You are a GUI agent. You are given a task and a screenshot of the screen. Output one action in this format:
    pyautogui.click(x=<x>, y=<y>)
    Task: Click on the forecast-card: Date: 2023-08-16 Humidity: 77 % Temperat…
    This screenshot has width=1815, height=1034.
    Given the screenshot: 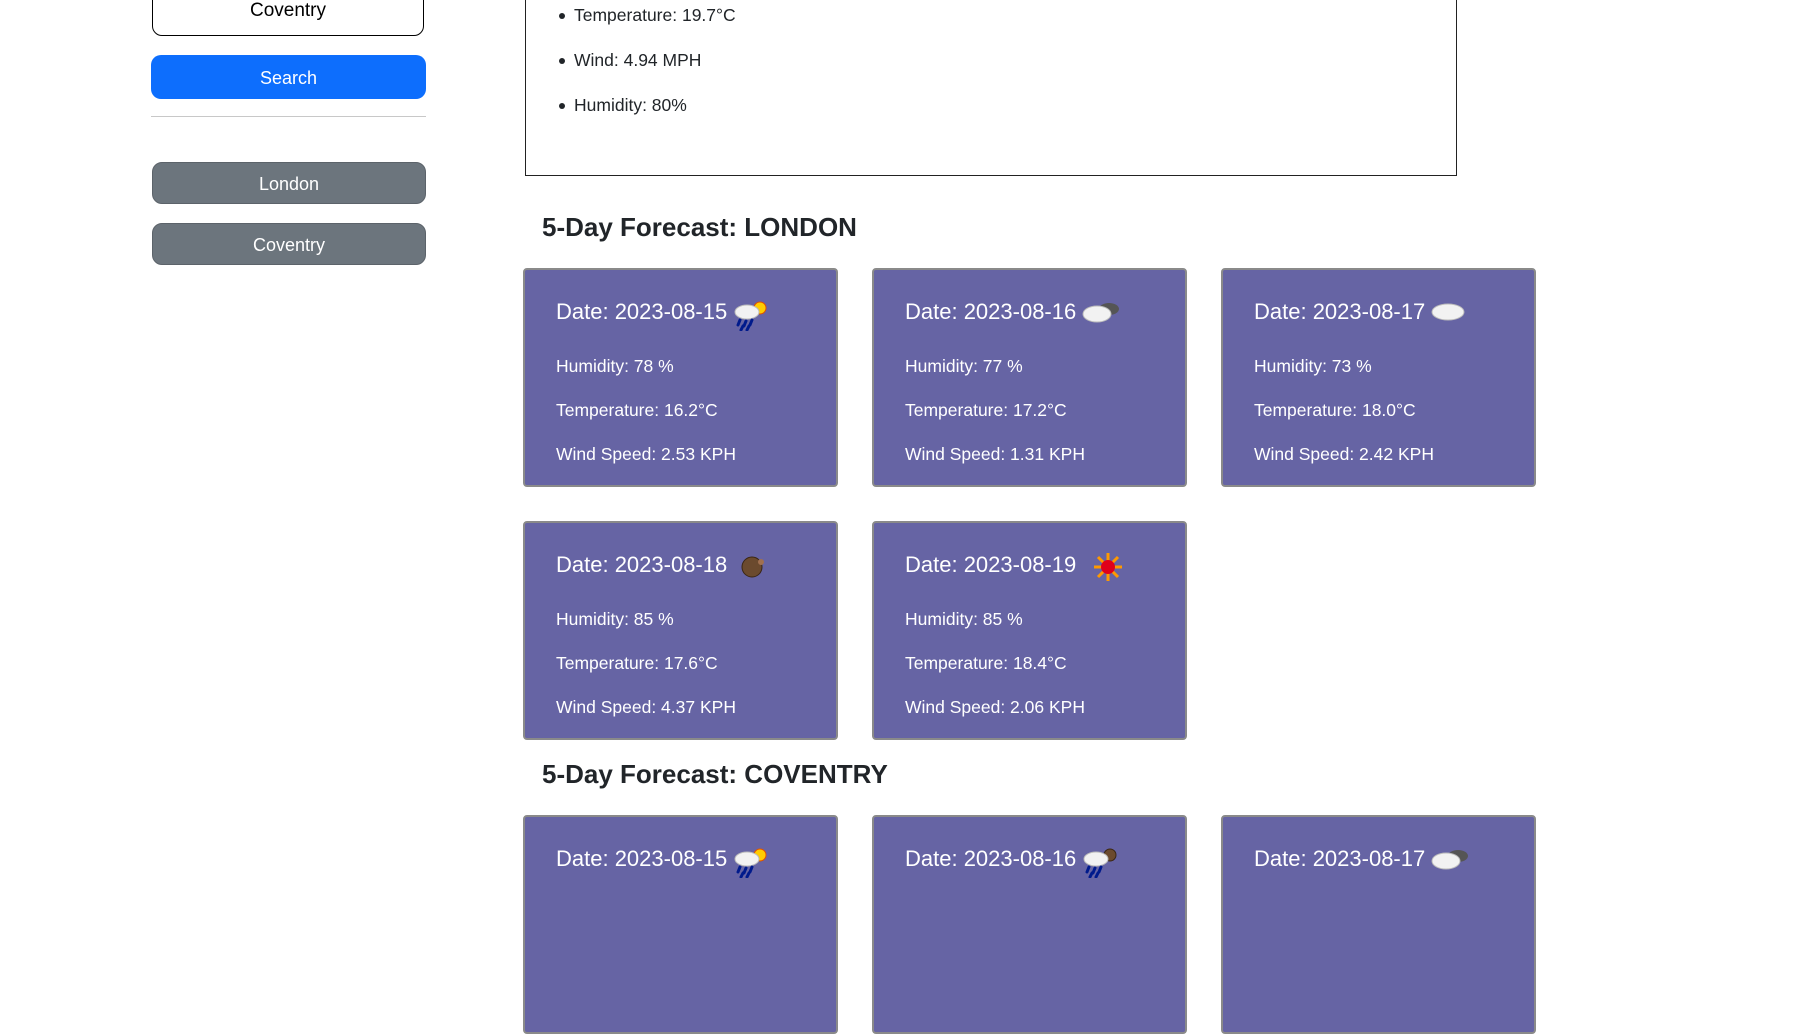 What is the action you would take?
    pyautogui.click(x=1029, y=377)
    